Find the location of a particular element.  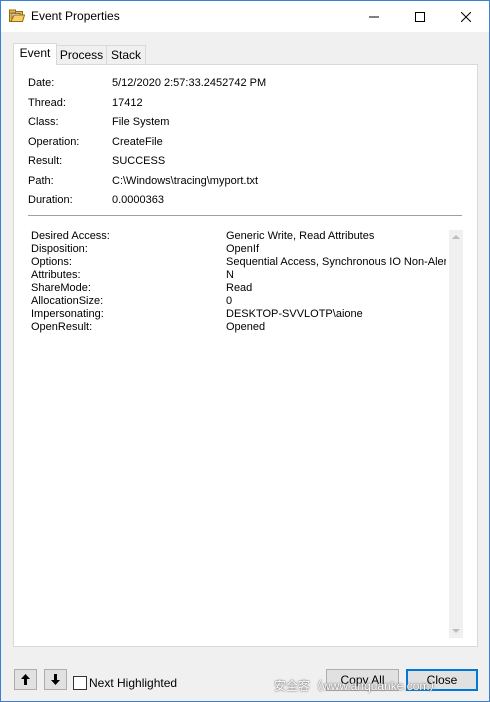

detail-label: Impersonating: is located at coordinates (67, 314).